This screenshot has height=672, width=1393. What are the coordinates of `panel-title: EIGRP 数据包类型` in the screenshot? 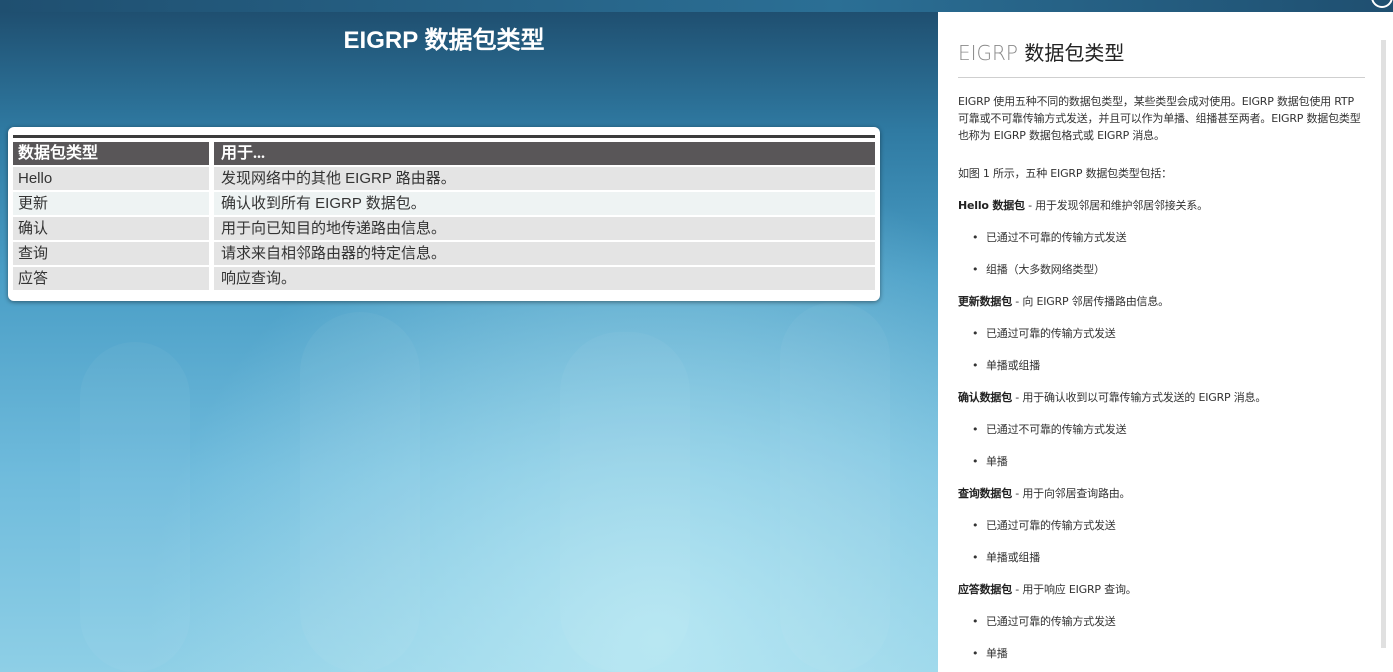 It's located at (1041, 51).